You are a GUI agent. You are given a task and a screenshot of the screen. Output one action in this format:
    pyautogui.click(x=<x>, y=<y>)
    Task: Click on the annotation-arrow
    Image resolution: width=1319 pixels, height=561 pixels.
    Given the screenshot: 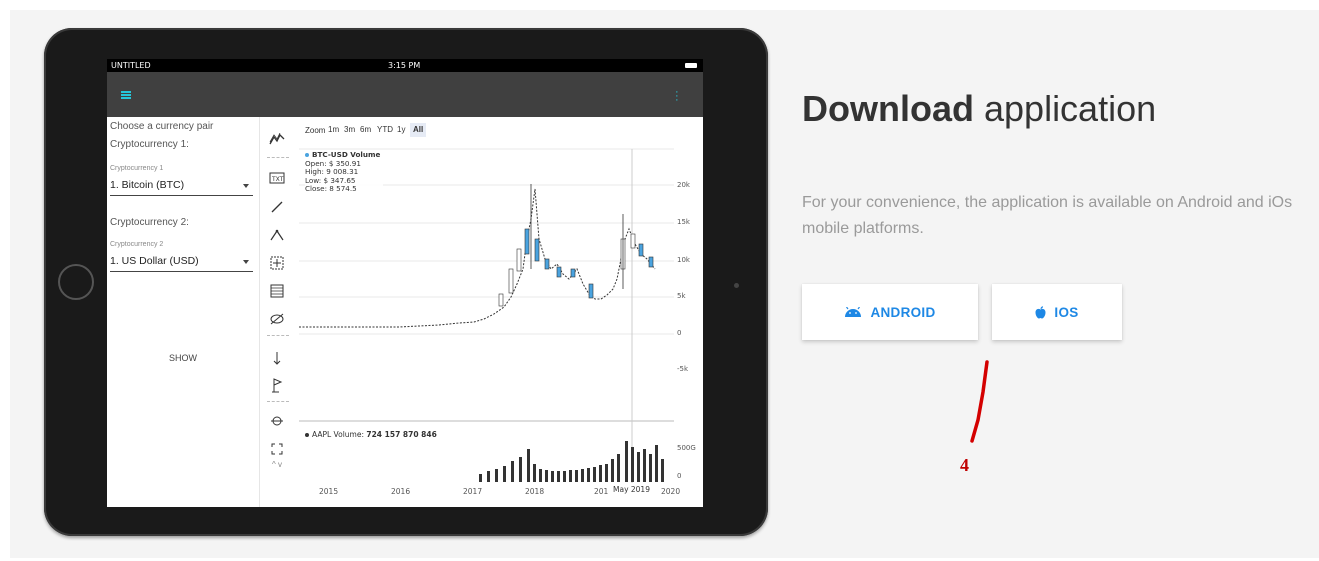 What is the action you would take?
    pyautogui.click(x=979, y=401)
    